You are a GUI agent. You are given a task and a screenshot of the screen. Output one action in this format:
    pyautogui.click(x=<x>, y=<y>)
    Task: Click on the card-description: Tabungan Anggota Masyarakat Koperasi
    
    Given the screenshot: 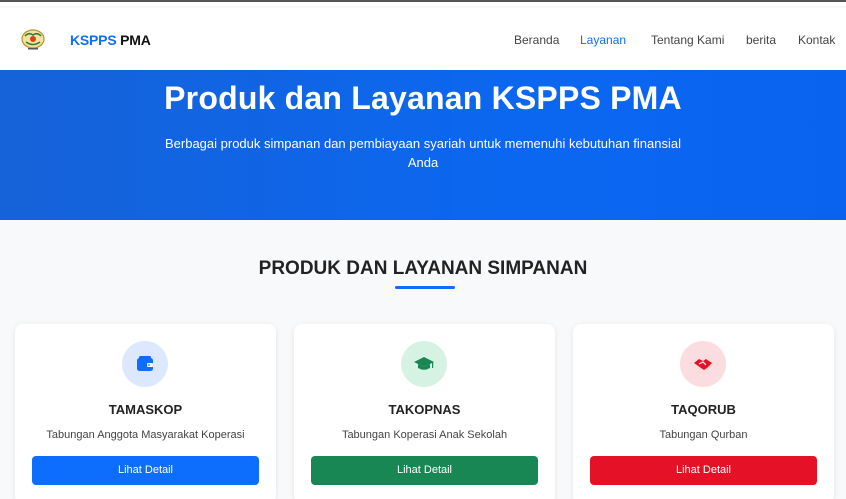 What is the action you would take?
    pyautogui.click(x=145, y=435)
    